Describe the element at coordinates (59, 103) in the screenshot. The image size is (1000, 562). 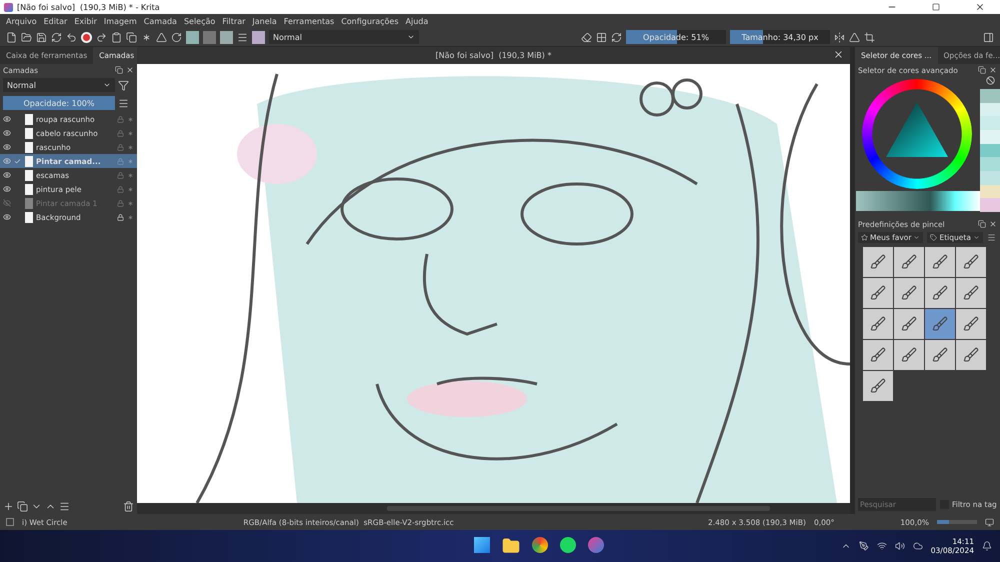
I see `opacity-slider: Opacidade: 100%` at that location.